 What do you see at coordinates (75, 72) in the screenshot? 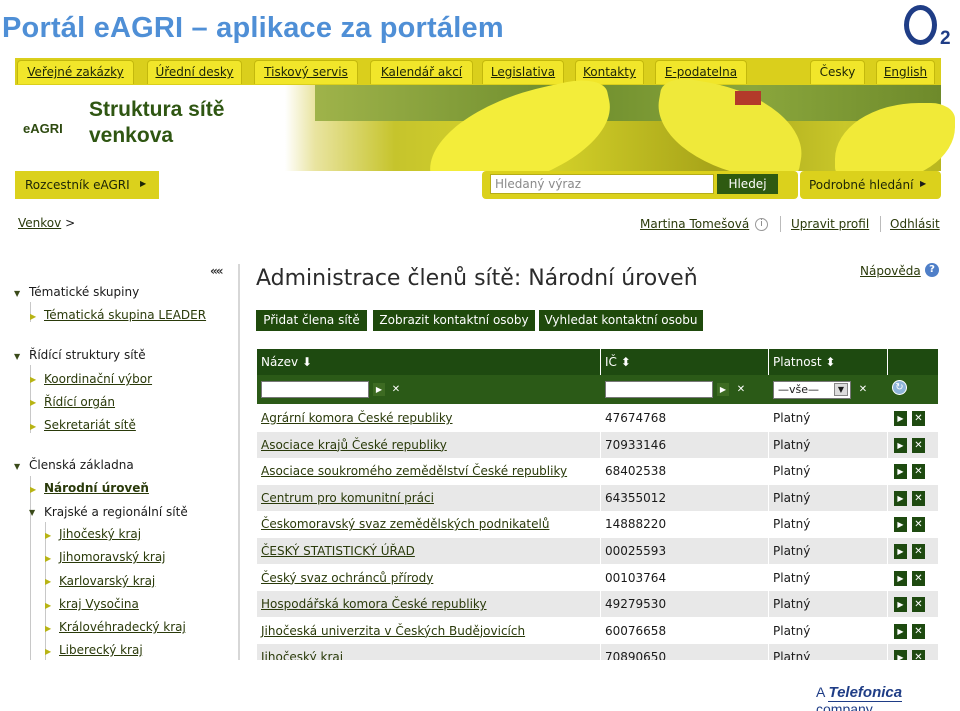
I see `tab-verejne-zakazky: Veřejné zakázky` at bounding box center [75, 72].